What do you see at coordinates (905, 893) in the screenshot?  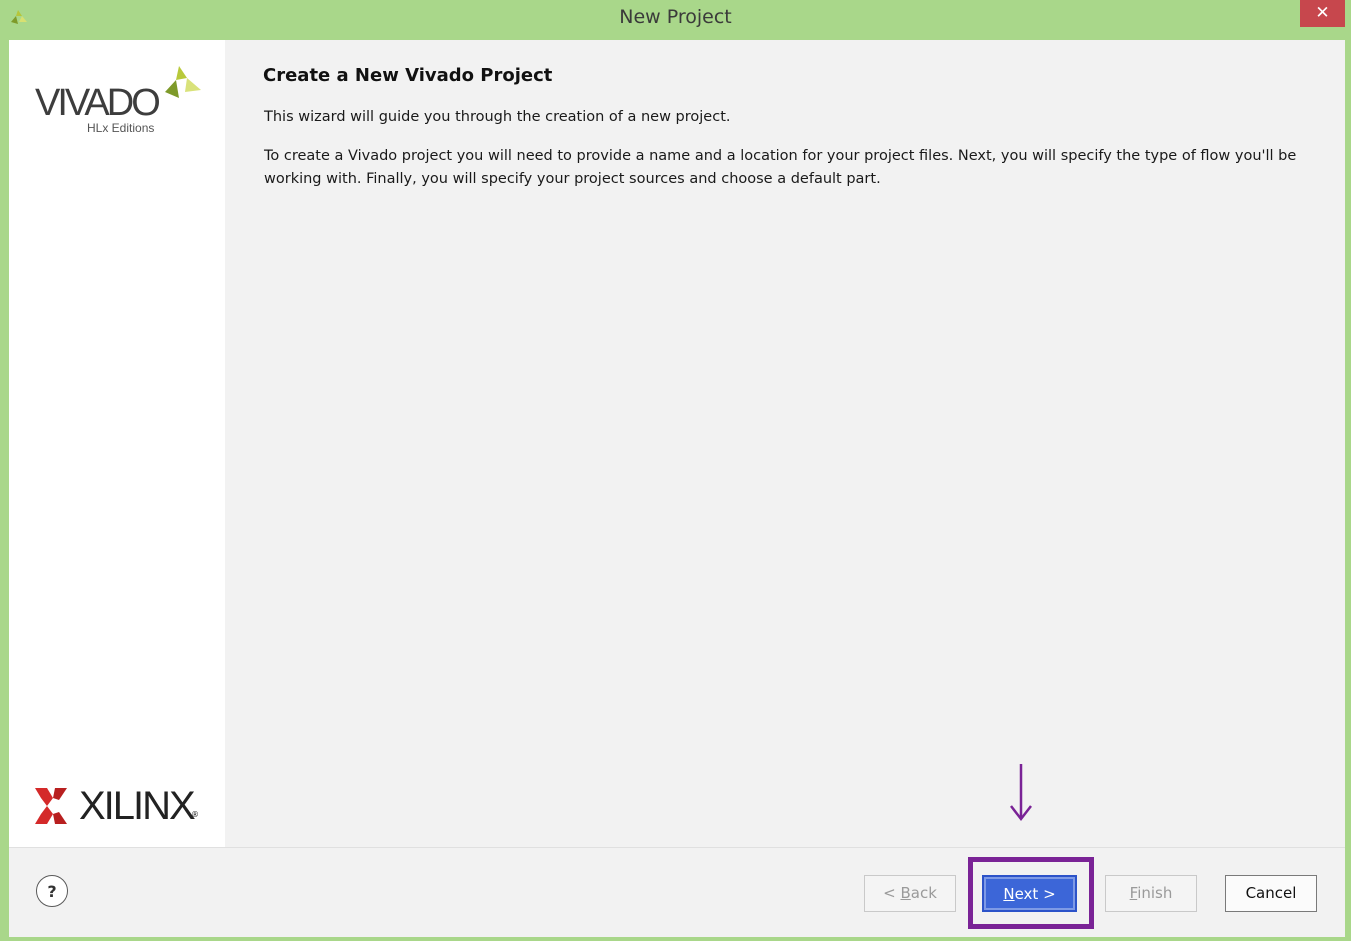 I see `back-button-mnemonic: B` at bounding box center [905, 893].